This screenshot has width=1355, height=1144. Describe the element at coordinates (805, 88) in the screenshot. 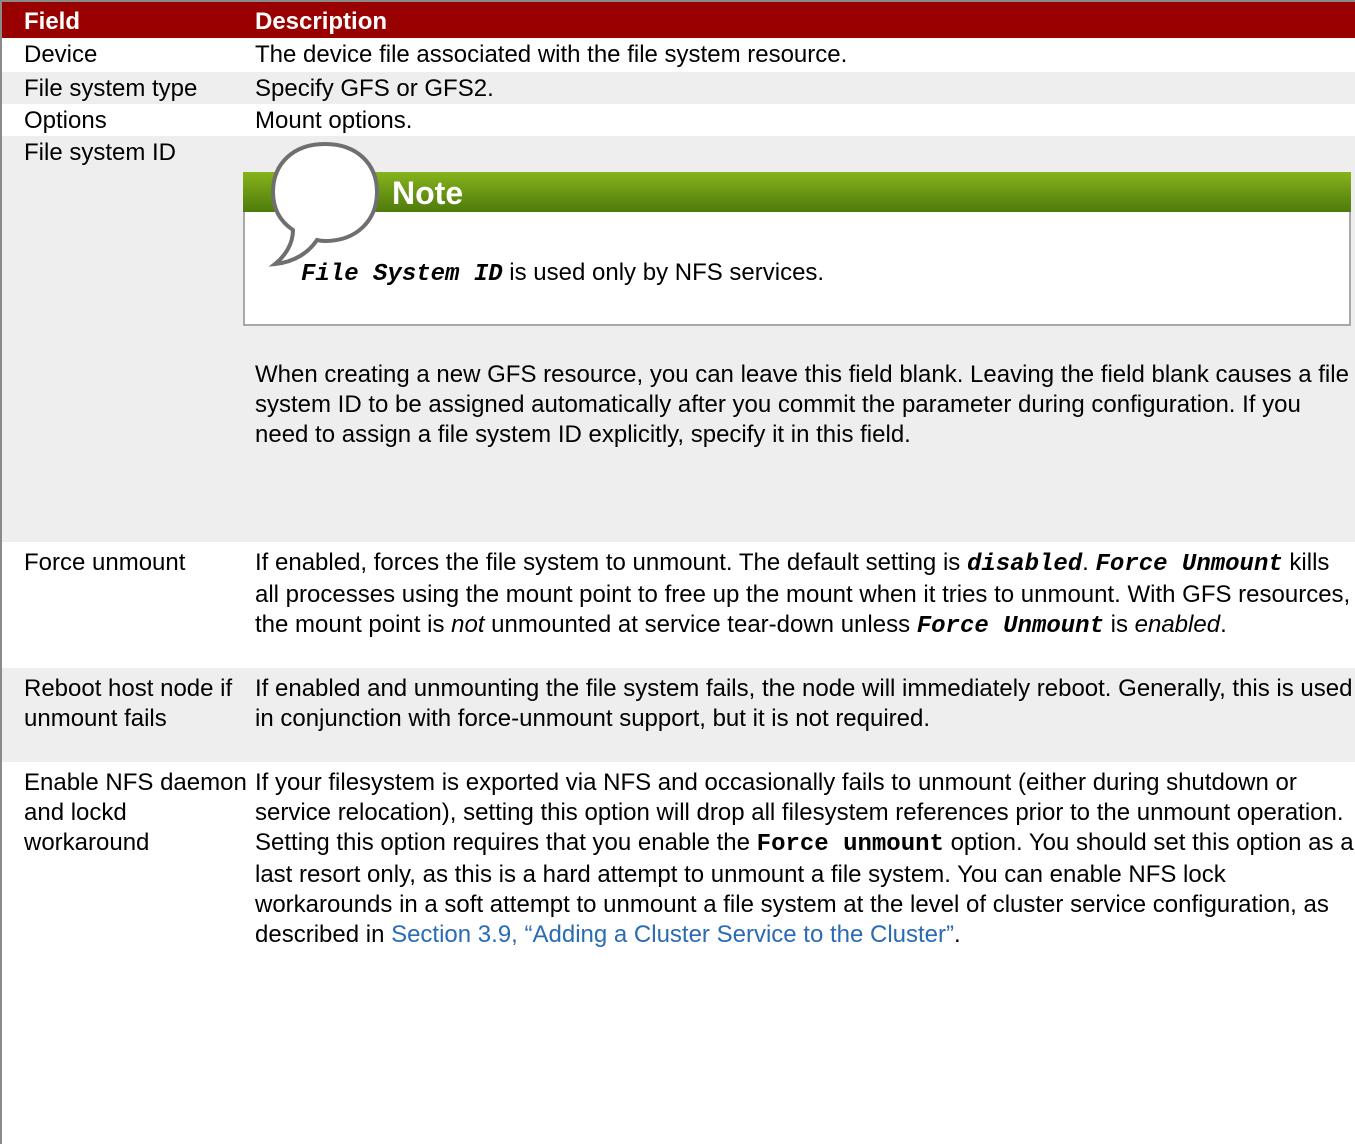

I see `description-cell: Specify GFS or GFS2.` at that location.